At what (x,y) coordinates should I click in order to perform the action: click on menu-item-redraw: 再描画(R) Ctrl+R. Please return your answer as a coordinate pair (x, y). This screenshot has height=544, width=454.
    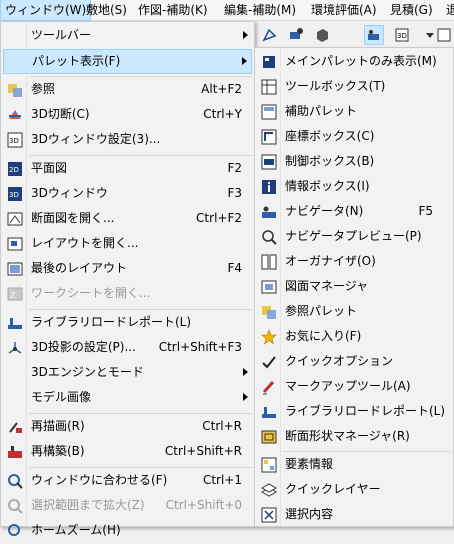
    Looking at the image, I should click on (127, 427).